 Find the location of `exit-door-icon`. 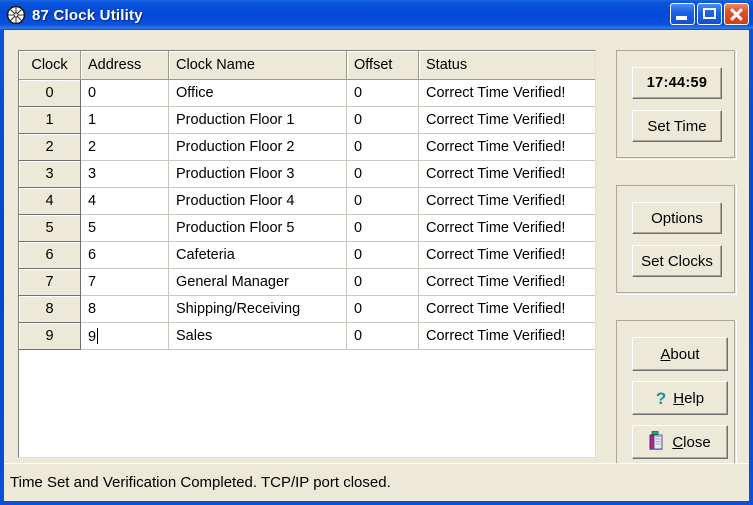

exit-door-icon is located at coordinates (657, 442).